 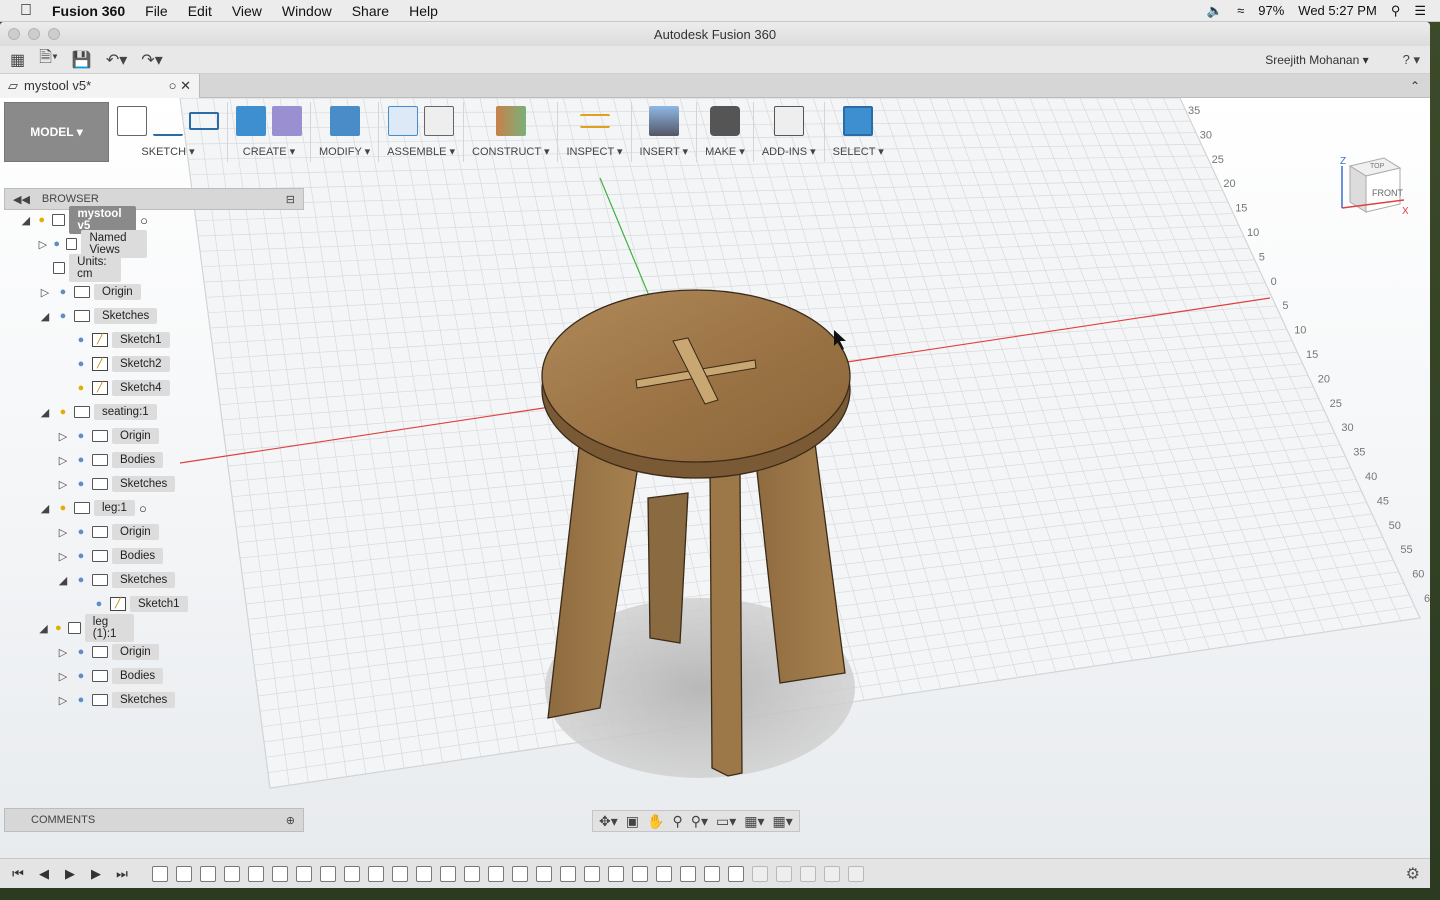 I want to click on minimize-window-button, so click(x=34, y=34).